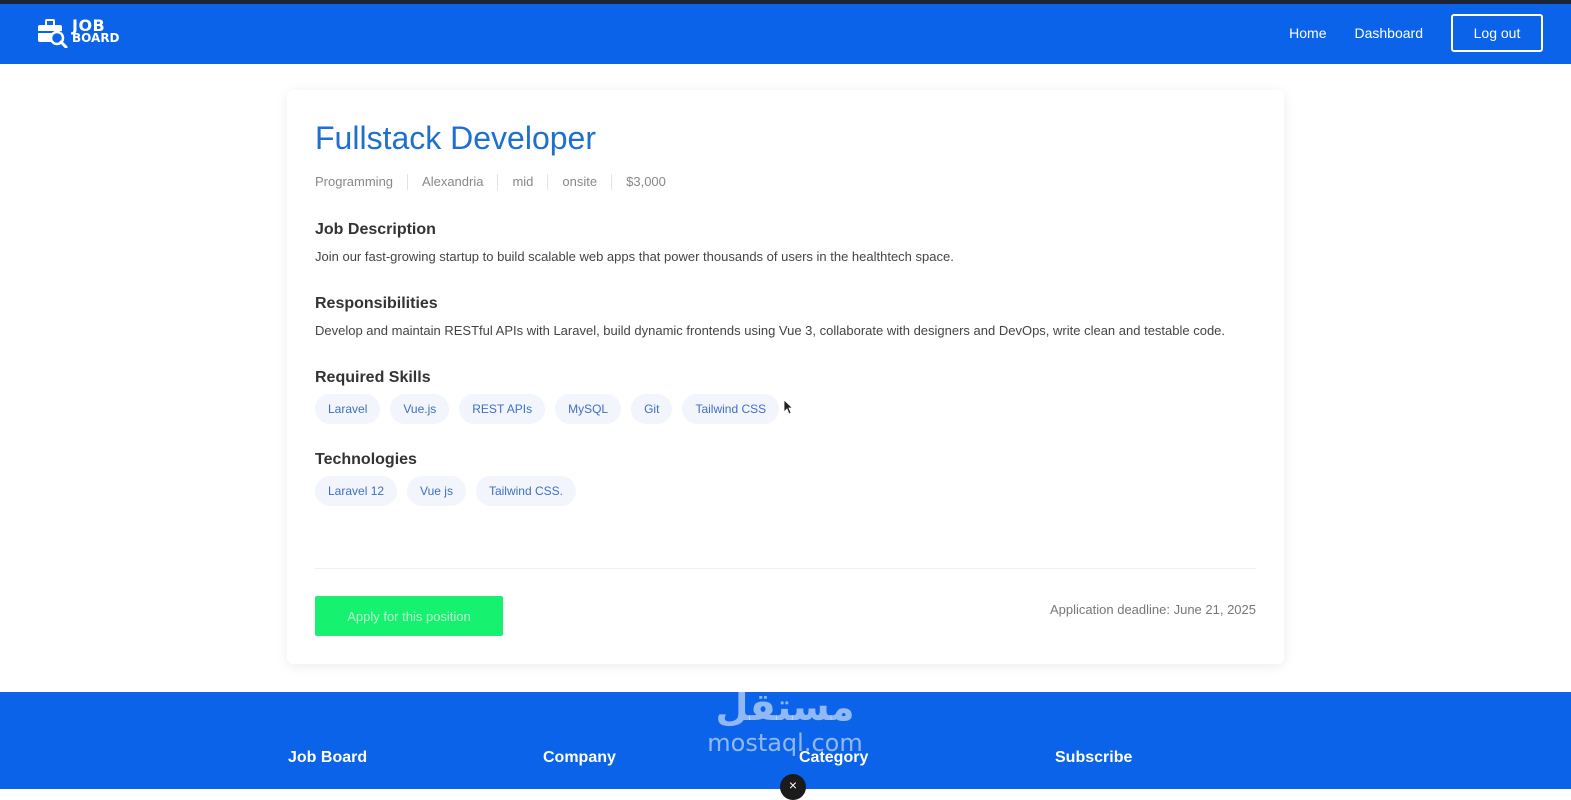 Image resolution: width=1571 pixels, height=800 pixels. I want to click on skill-chip: Git, so click(652, 409).